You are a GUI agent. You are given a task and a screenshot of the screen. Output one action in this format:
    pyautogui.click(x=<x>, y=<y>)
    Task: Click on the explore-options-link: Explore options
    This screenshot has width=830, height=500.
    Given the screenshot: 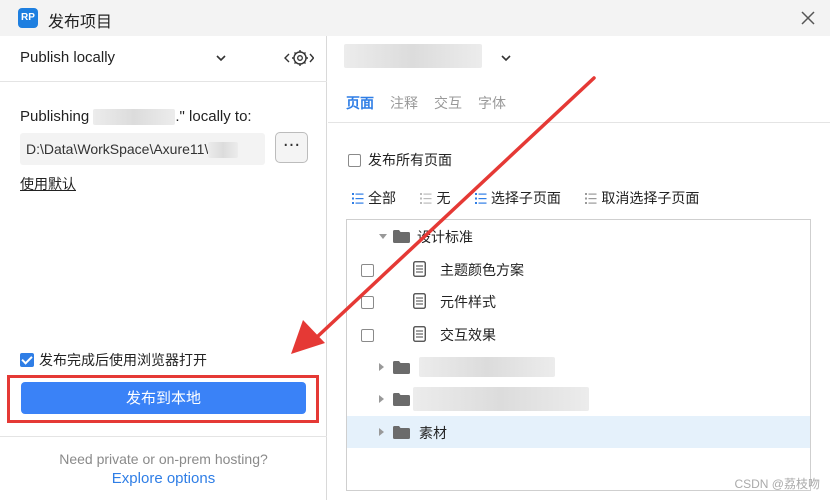 What is the action you would take?
    pyautogui.click(x=163, y=478)
    